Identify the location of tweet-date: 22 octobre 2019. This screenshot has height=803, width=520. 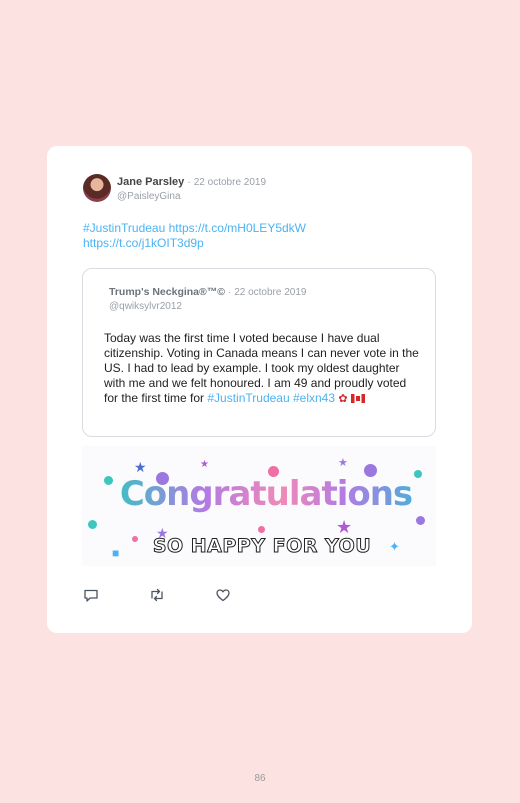
(230, 182).